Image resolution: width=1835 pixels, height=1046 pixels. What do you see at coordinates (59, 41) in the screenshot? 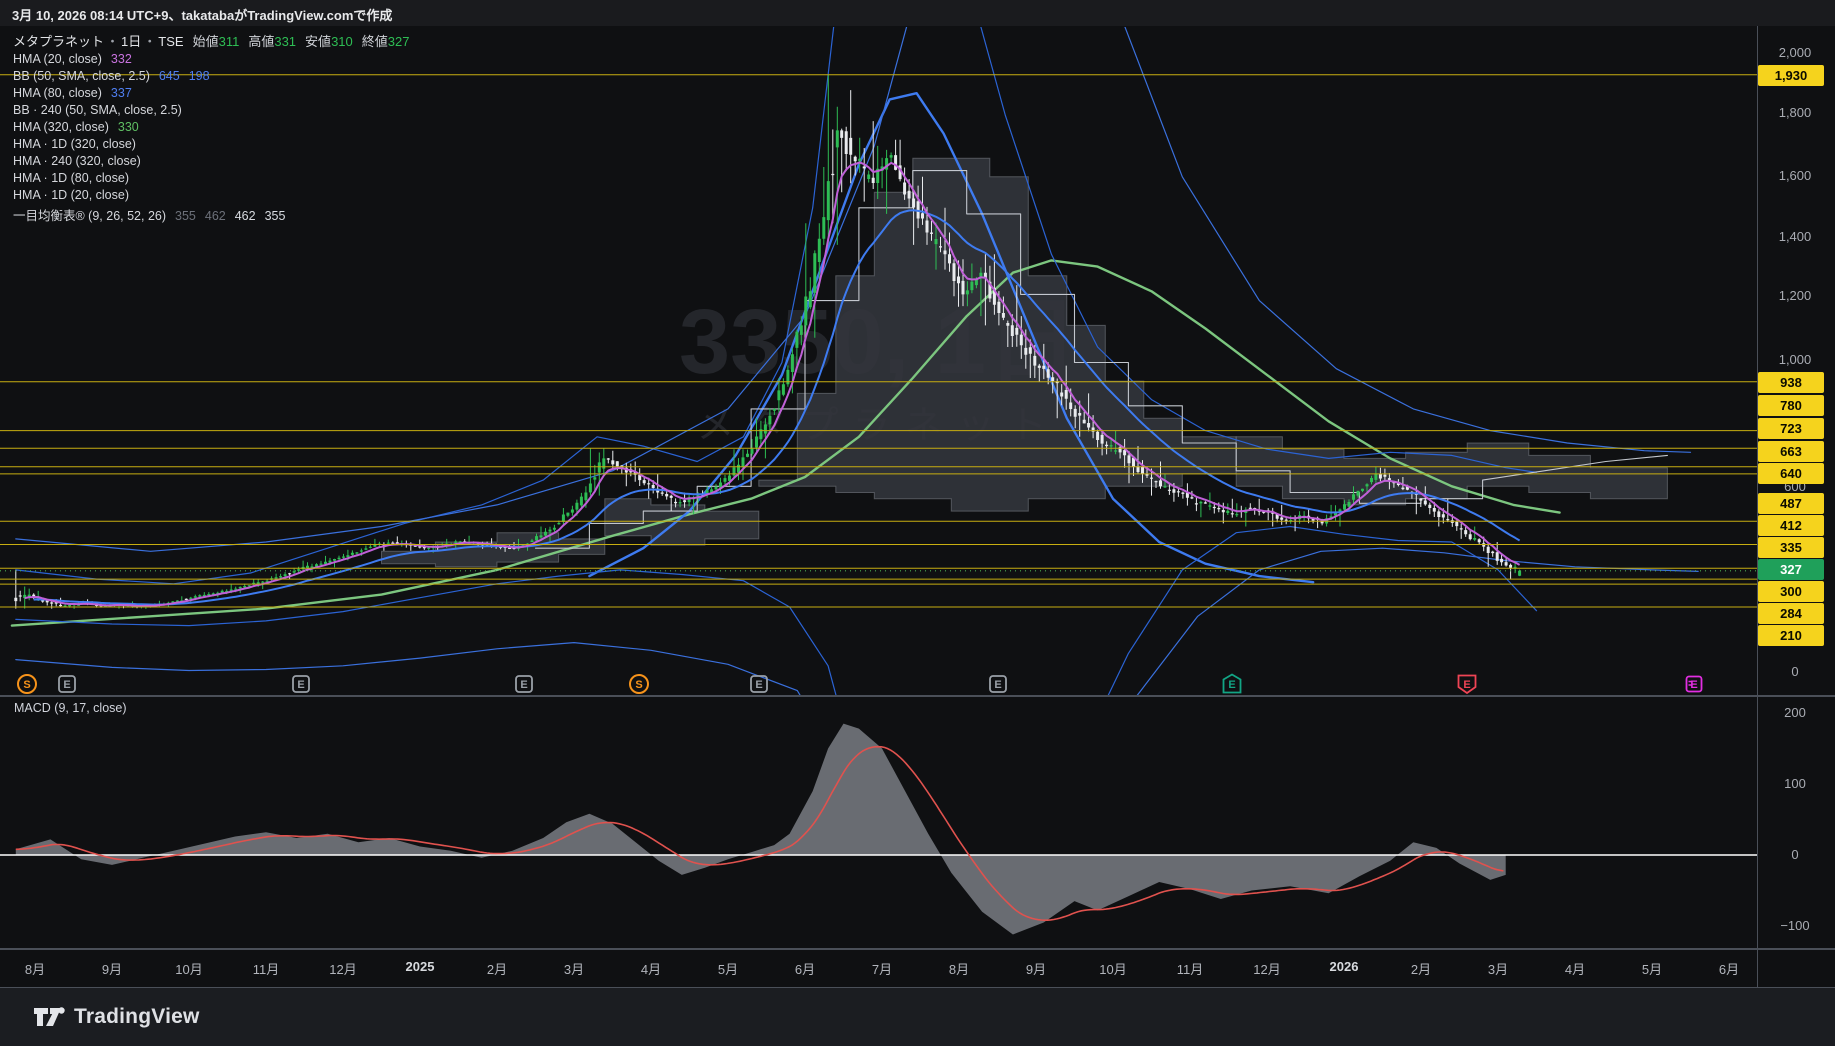
I see `symbol-name: メタプラネット` at bounding box center [59, 41].